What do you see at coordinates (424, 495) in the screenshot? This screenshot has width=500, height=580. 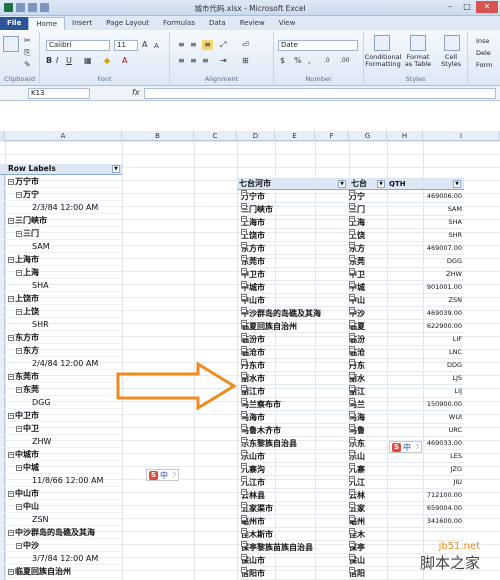 I see `qth-cell: 712100.00` at bounding box center [424, 495].